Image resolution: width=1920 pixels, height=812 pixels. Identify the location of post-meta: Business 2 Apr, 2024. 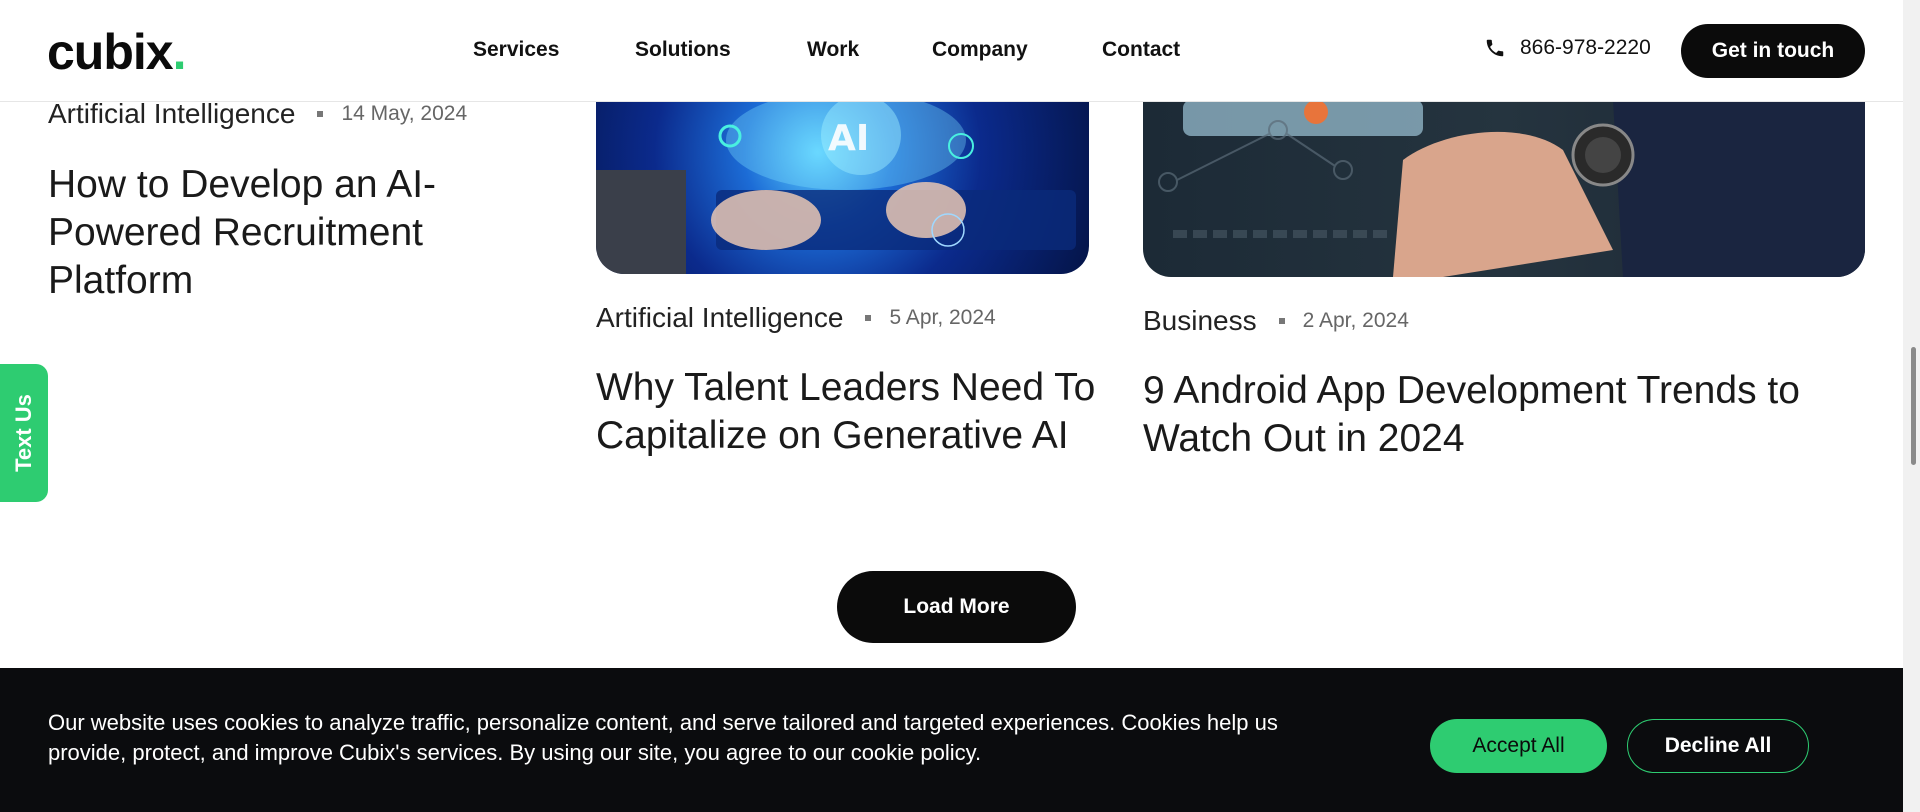
(1276, 321).